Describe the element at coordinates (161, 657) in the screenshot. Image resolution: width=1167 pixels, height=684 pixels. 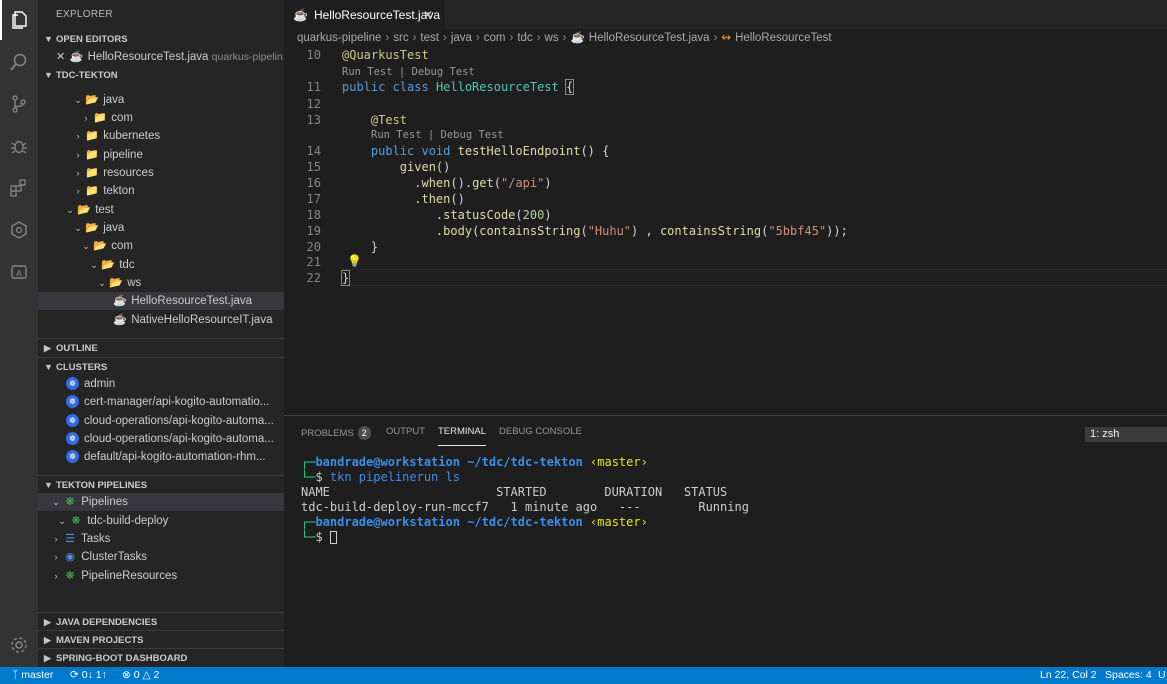
I see `spring-boot-dashboard-header: ▶ SPRING-BOOT DASHBOARD` at that location.